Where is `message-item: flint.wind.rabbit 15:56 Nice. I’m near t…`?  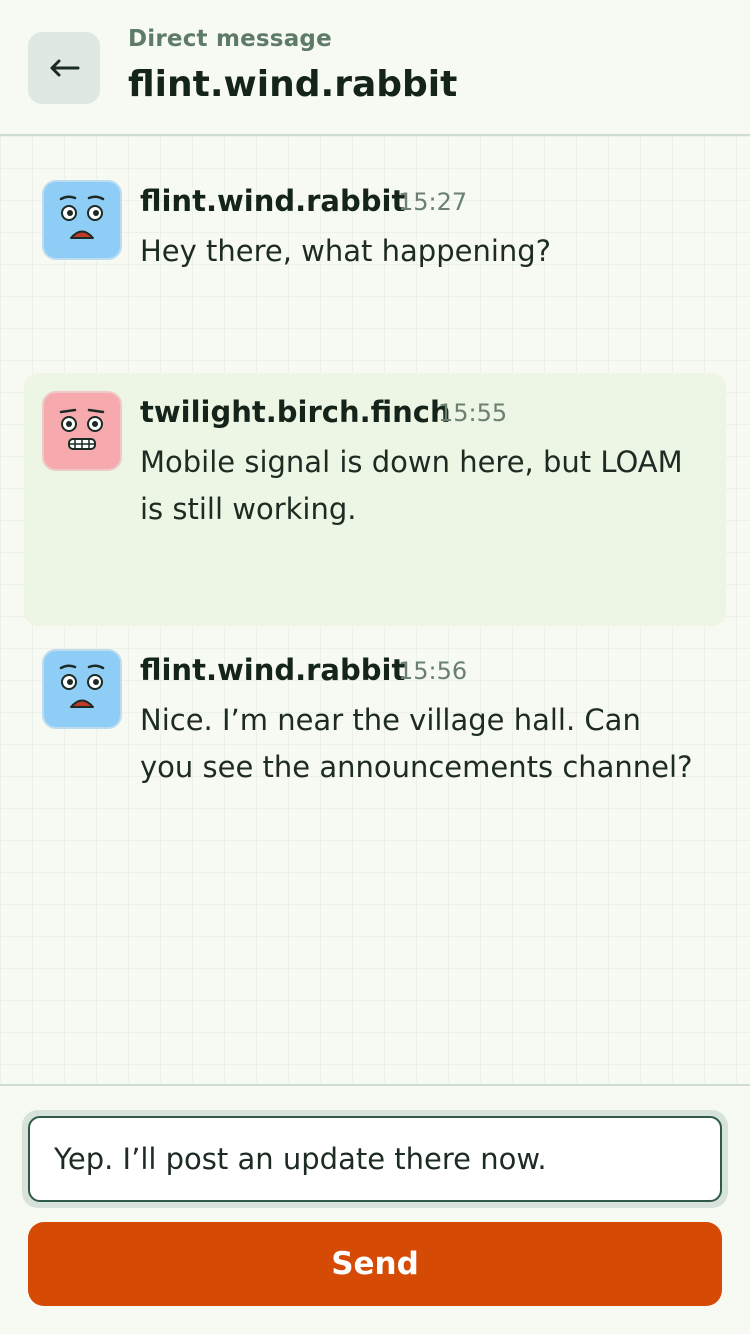 message-item: flint.wind.rabbit 15:56 Nice. I’m near t… is located at coordinates (375, 721).